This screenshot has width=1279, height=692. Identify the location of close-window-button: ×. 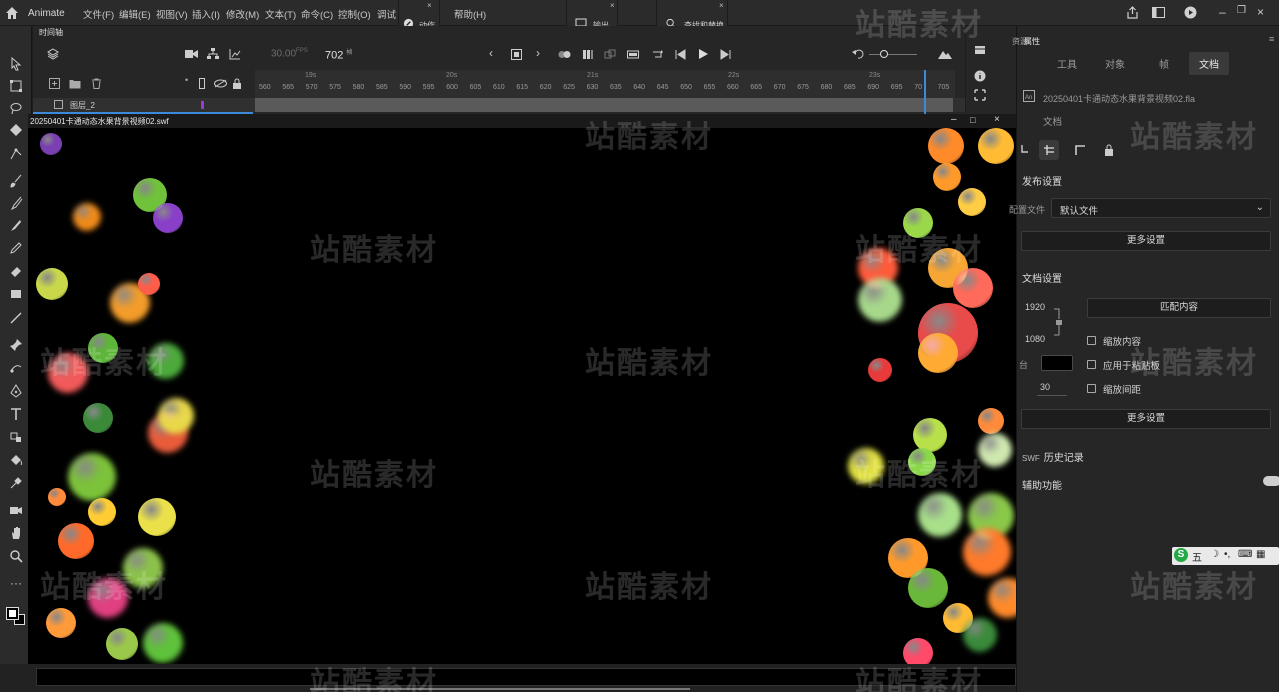
(1260, 12).